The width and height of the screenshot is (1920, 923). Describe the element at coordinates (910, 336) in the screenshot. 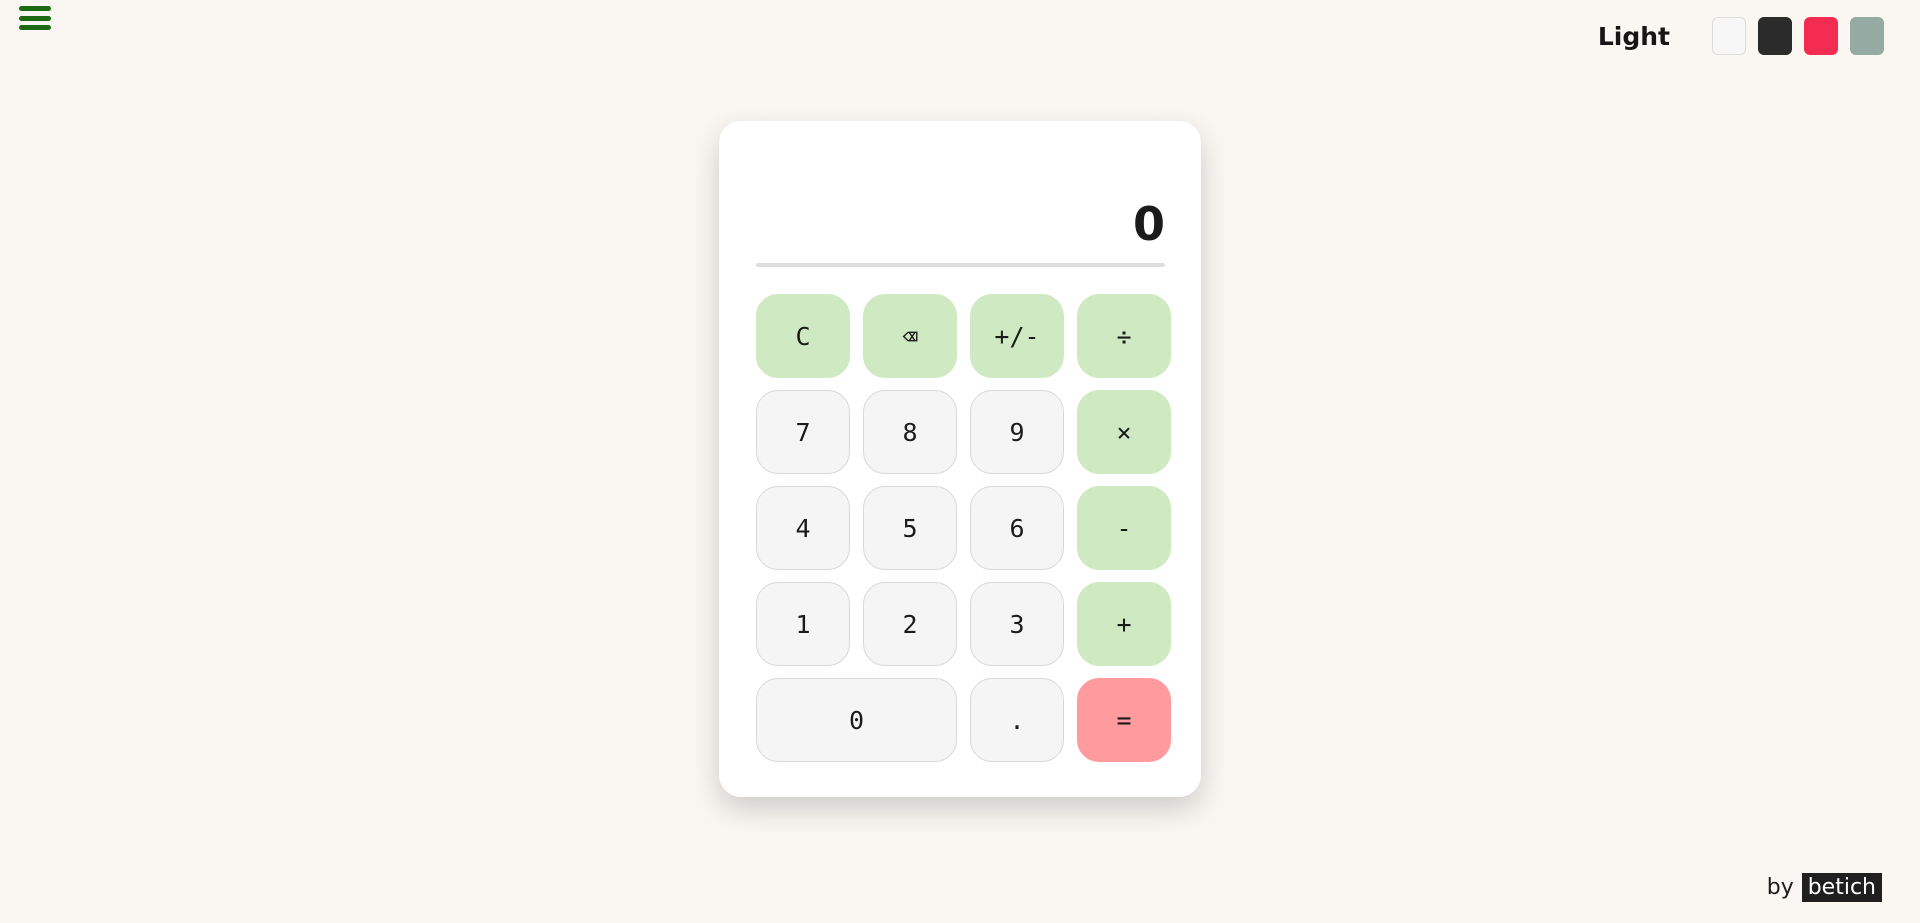

I see `backspace-button: ⌫` at that location.